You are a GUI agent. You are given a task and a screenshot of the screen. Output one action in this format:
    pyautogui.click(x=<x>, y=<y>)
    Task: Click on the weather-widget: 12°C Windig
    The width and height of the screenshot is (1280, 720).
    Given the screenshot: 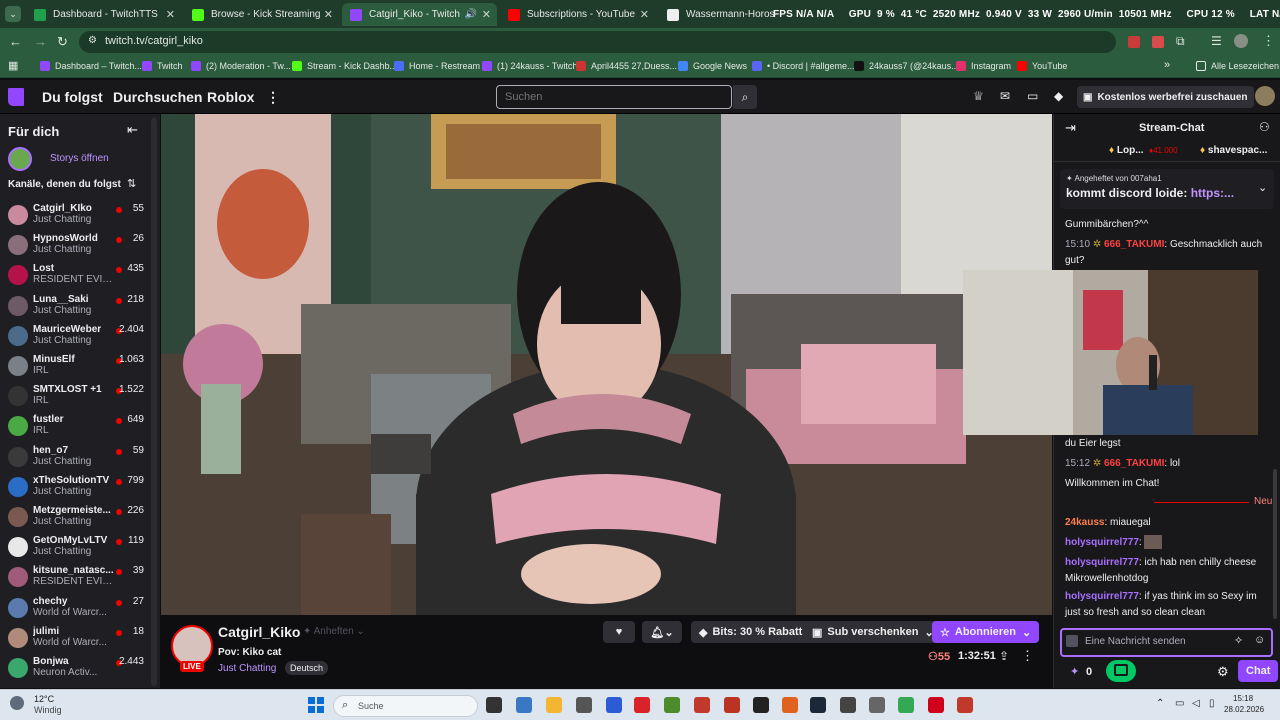 What is the action you would take?
    pyautogui.click(x=45, y=706)
    